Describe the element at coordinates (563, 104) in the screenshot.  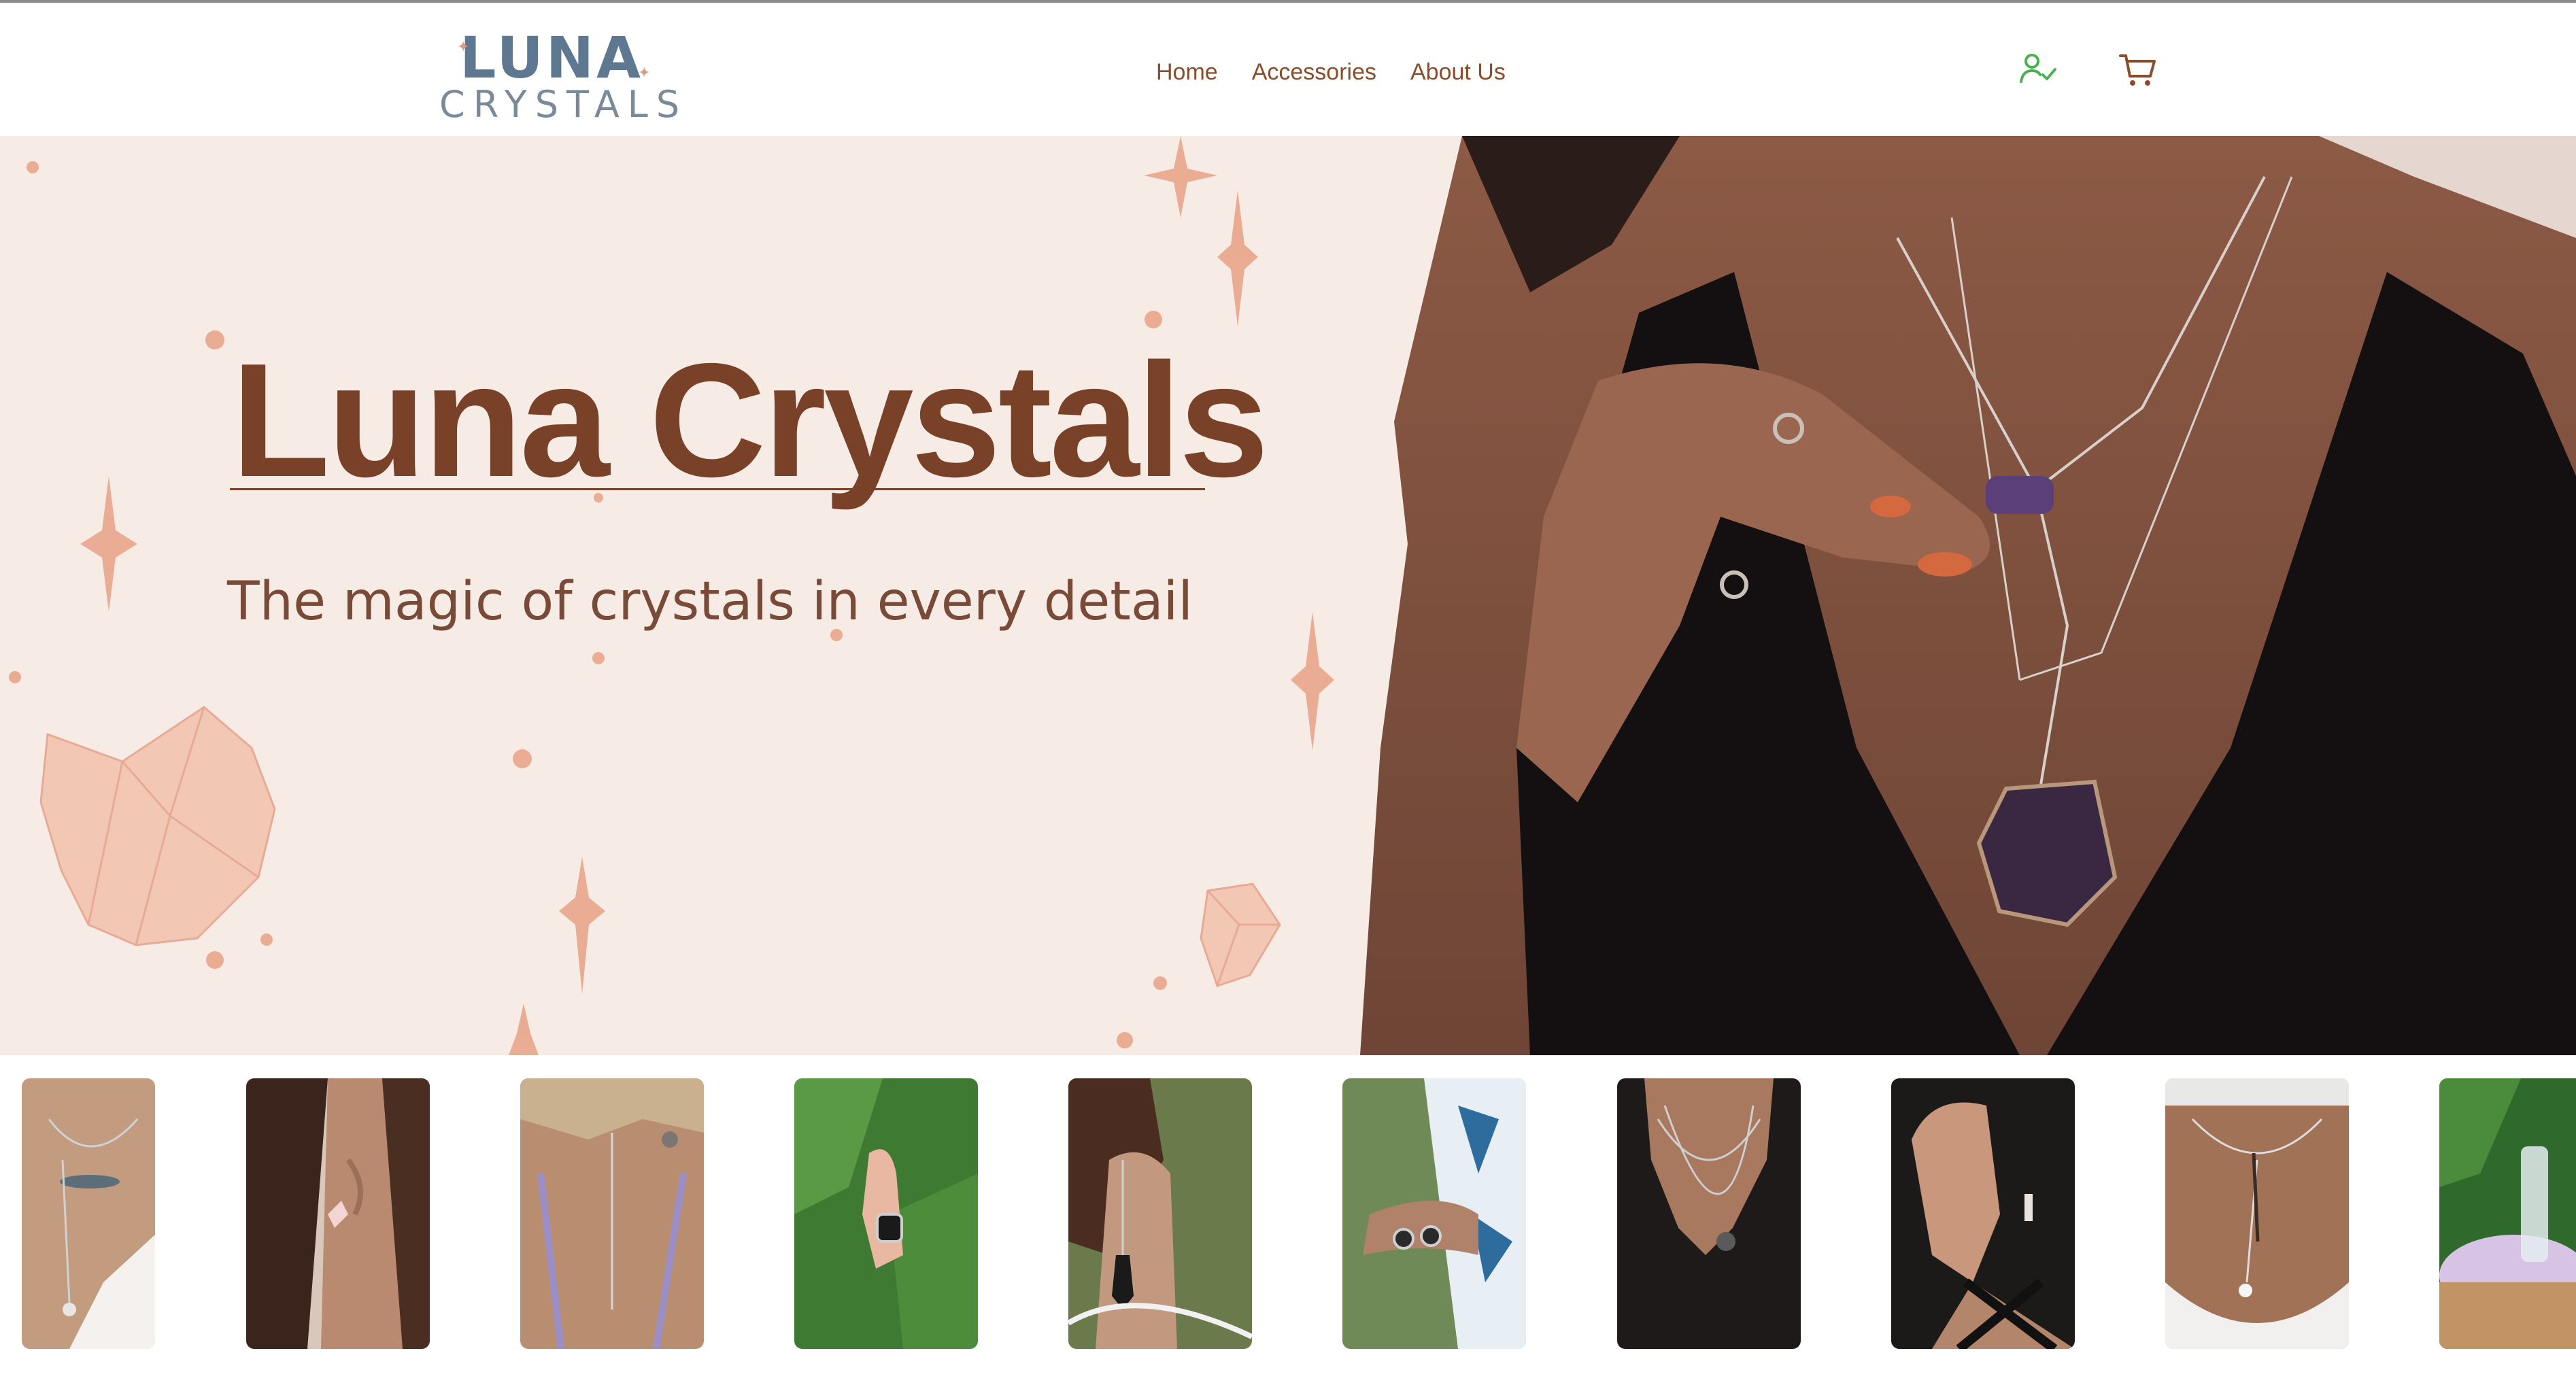
I see `logo-word-crystals: CRYSTALS` at that location.